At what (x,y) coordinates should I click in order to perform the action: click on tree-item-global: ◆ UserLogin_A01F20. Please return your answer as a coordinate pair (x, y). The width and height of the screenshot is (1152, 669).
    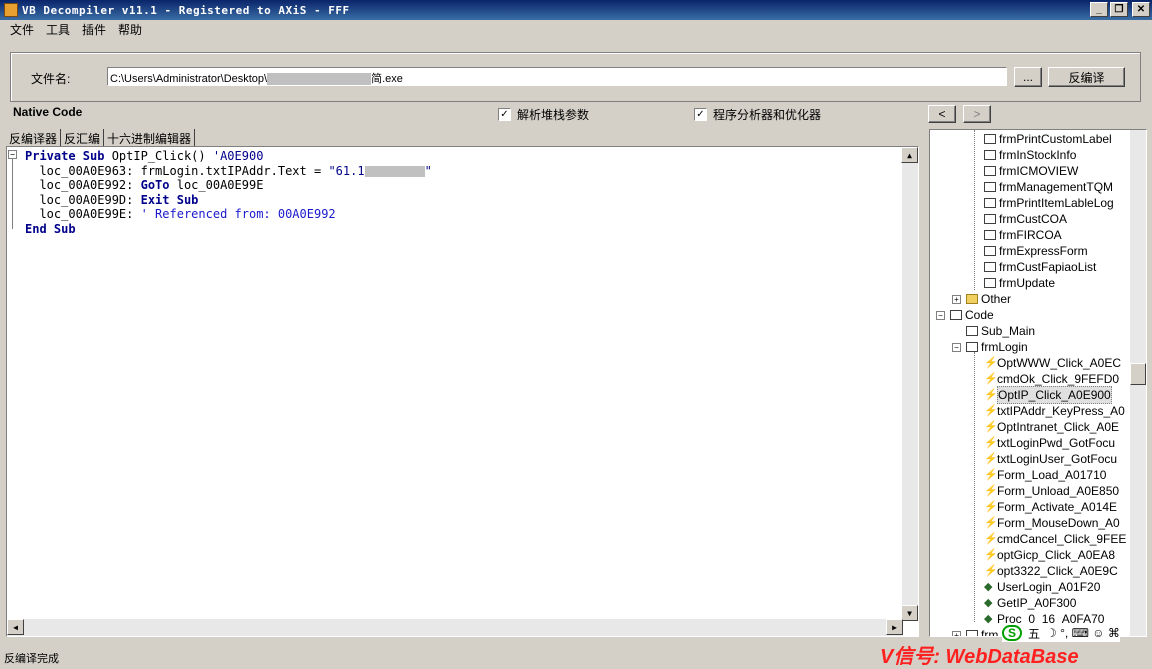
    Looking at the image, I should click on (1042, 587).